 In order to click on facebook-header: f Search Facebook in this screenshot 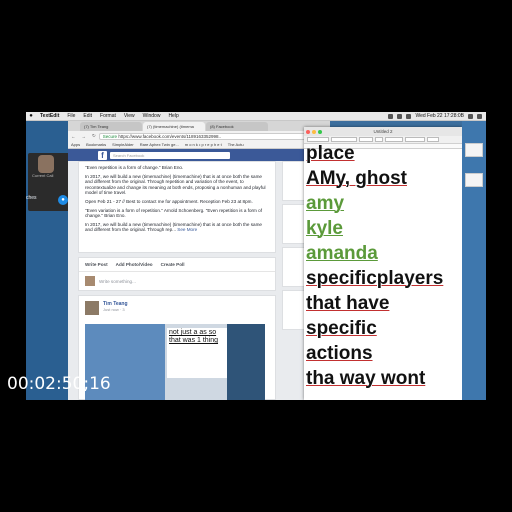, I will do `click(199, 155)`.